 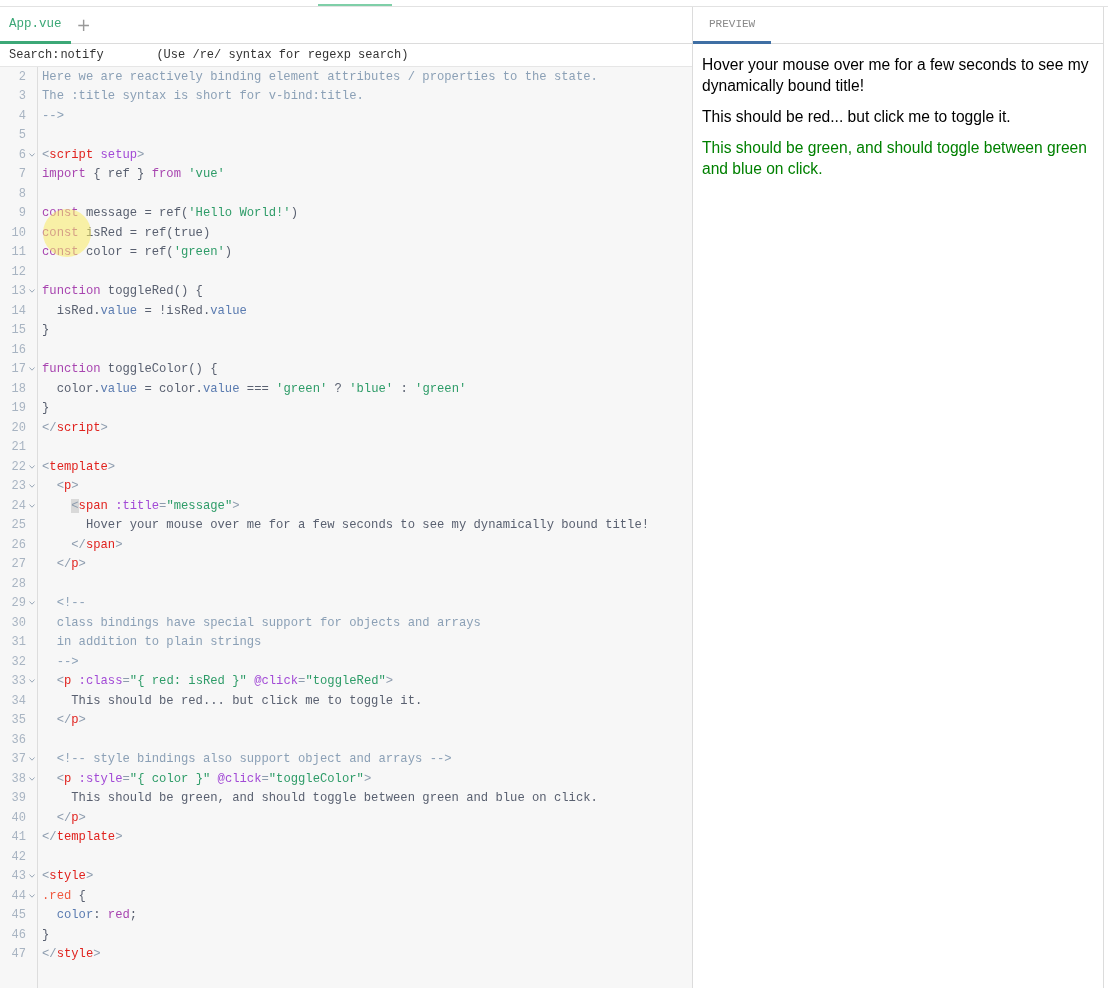 I want to click on code-line: function toggleRed() {, so click(x=122, y=291).